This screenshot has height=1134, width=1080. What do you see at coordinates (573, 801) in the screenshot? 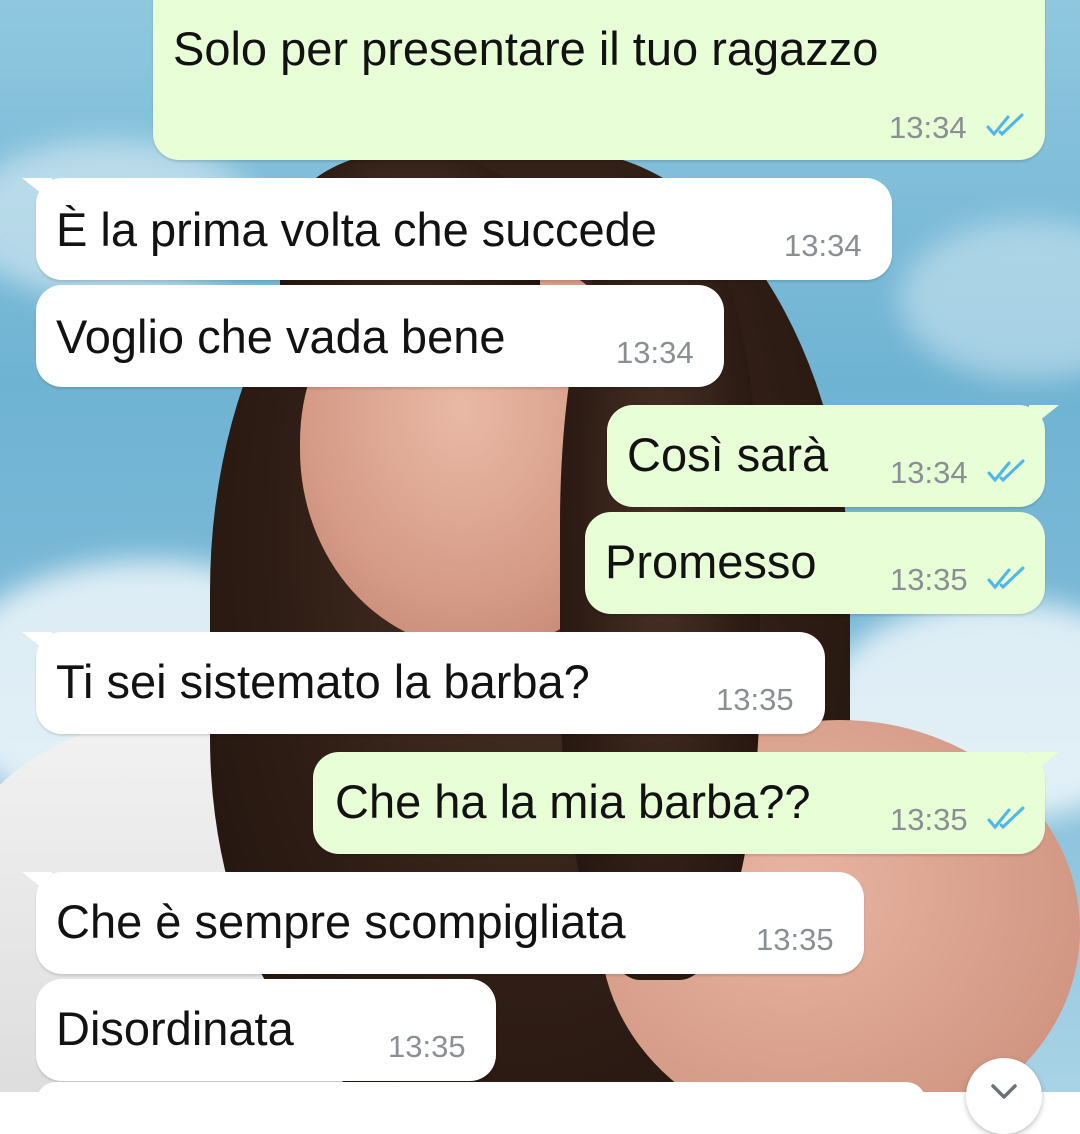
I see `message-text: Che ha la mia barba??` at bounding box center [573, 801].